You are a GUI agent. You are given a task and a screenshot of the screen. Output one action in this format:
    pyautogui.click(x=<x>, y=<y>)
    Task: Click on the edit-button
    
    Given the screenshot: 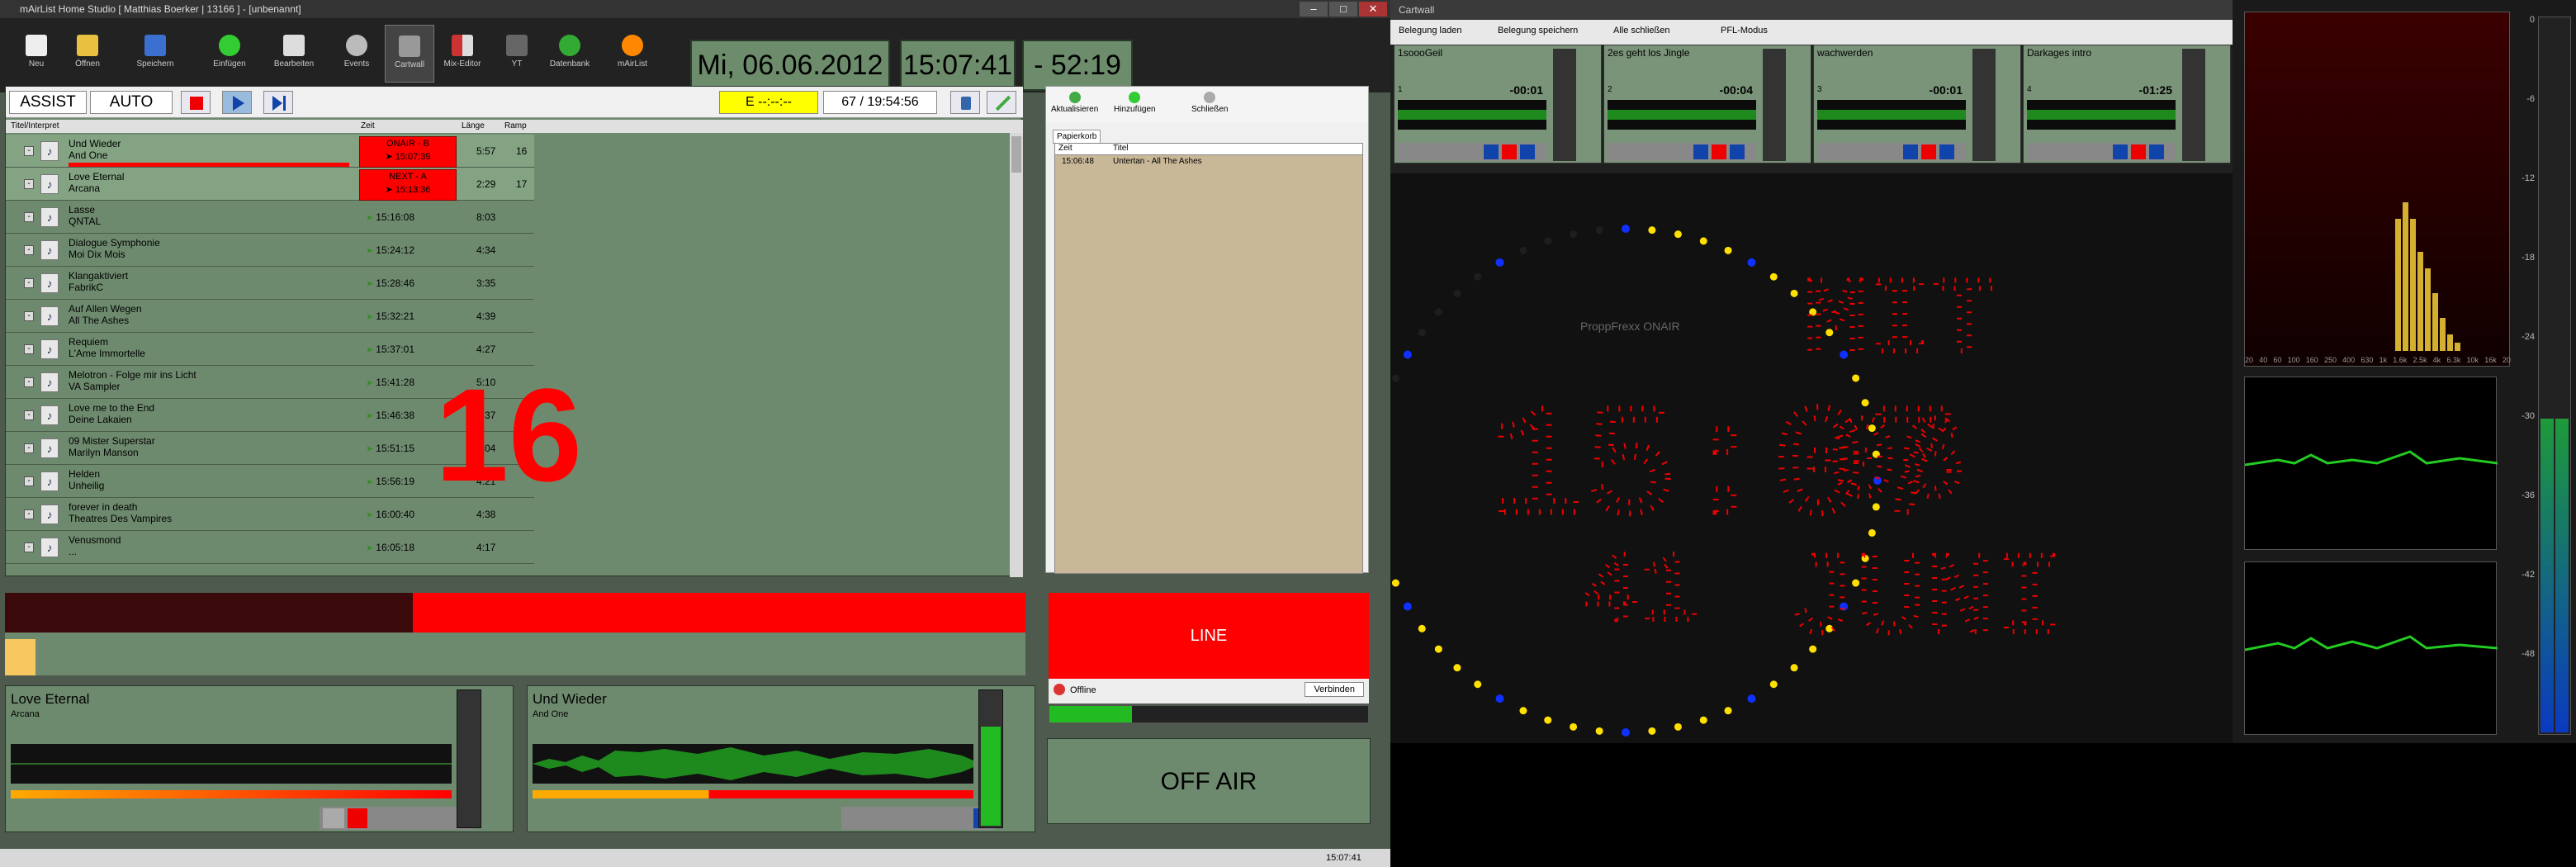 What is the action you would take?
    pyautogui.click(x=1001, y=102)
    